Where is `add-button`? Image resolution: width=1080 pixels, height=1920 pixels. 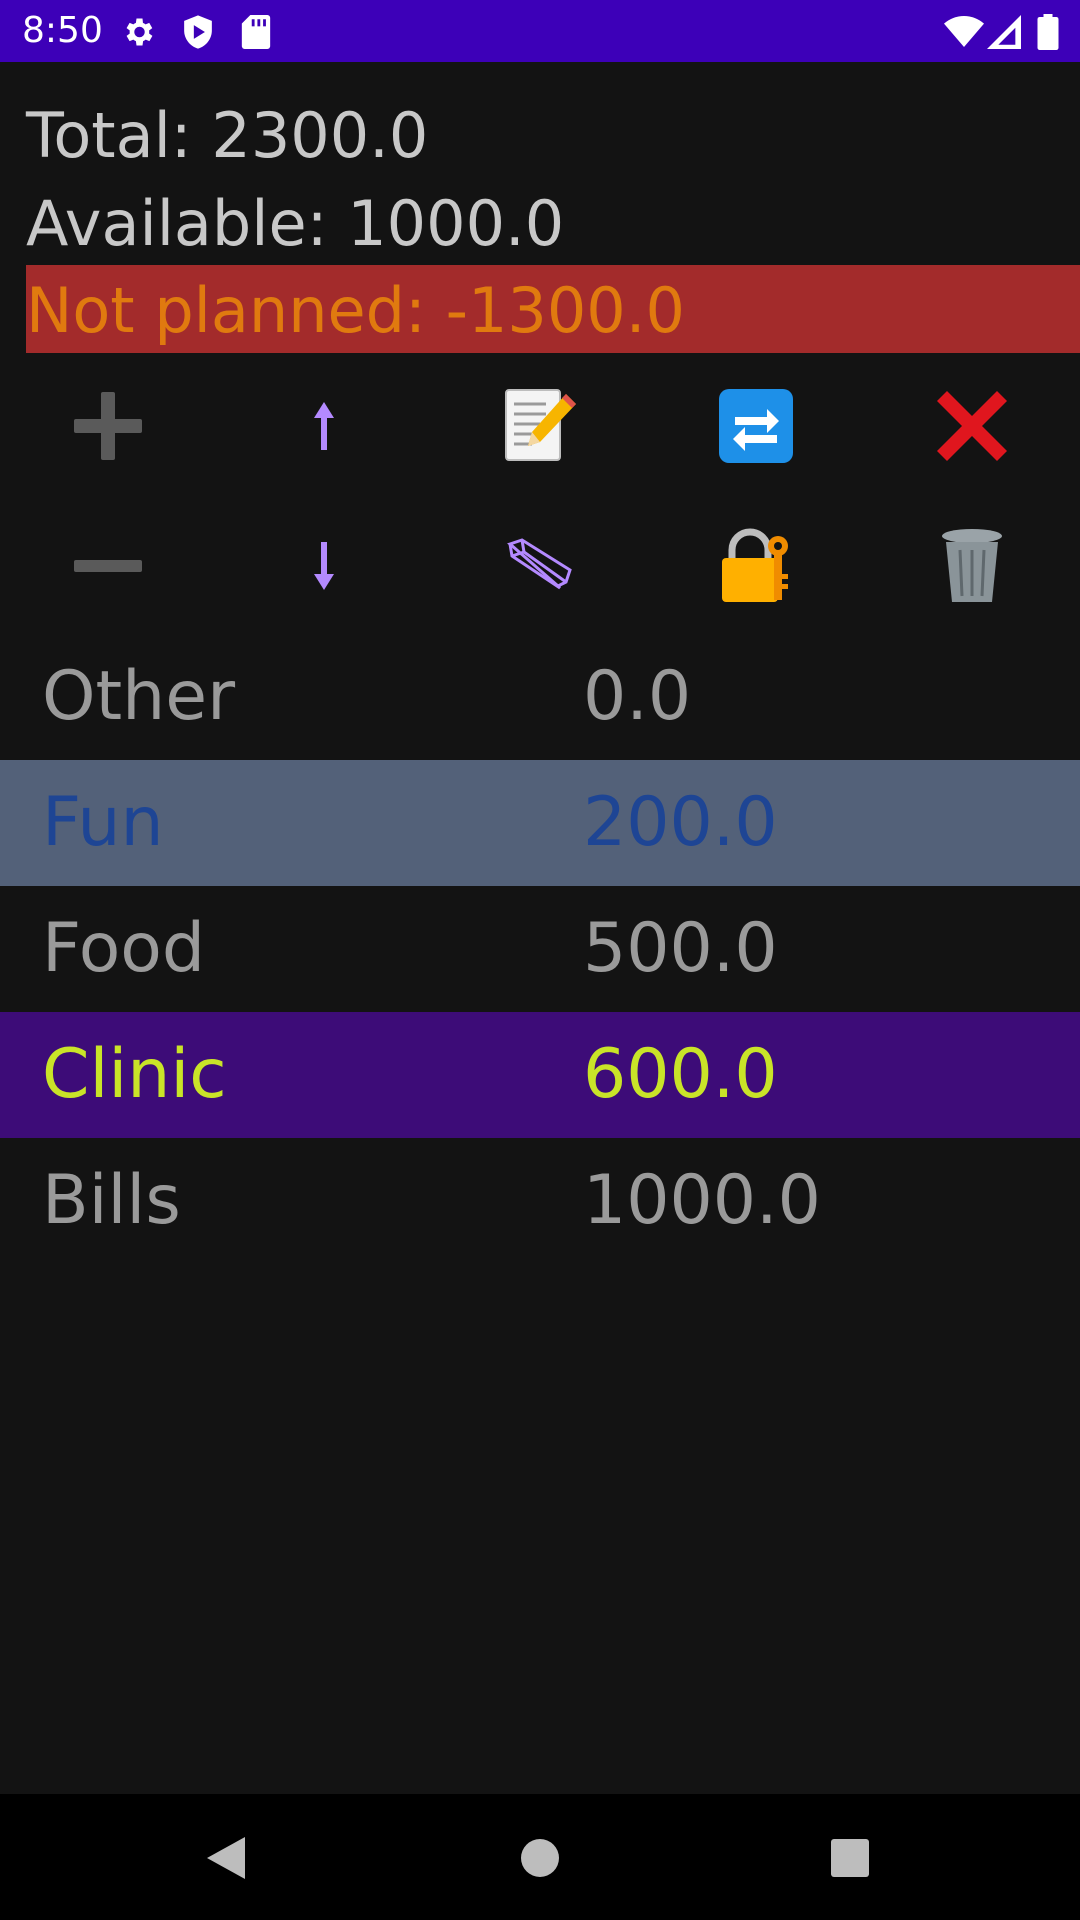 add-button is located at coordinates (108, 426).